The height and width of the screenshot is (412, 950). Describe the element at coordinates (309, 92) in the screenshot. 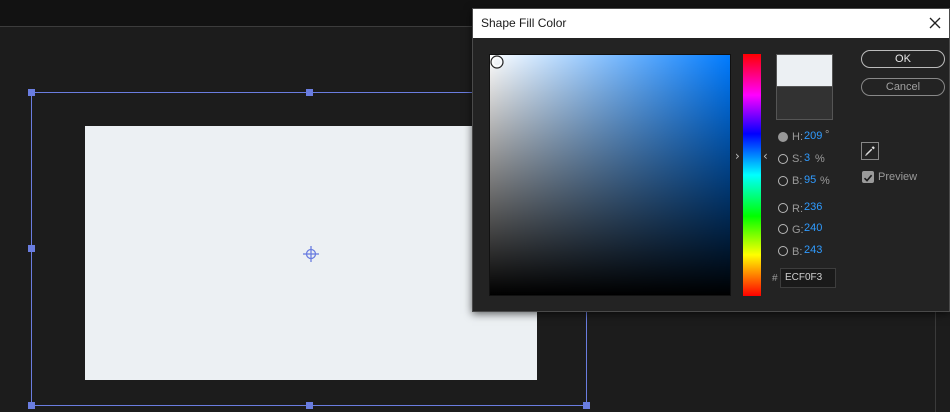

I see `transform-handle-top-center` at that location.